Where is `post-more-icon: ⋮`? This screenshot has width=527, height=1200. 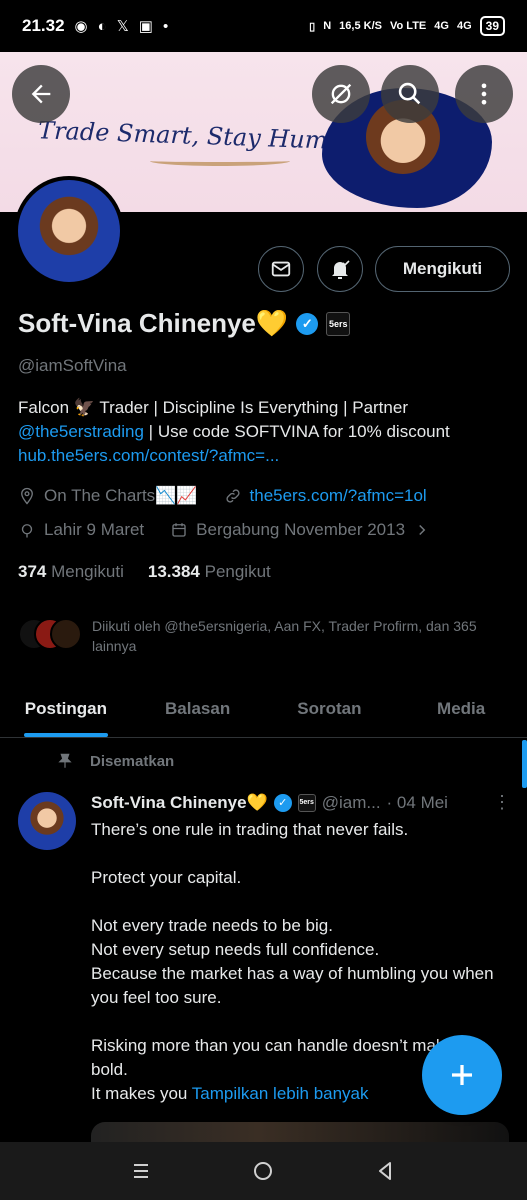 post-more-icon: ⋮ is located at coordinates (502, 802).